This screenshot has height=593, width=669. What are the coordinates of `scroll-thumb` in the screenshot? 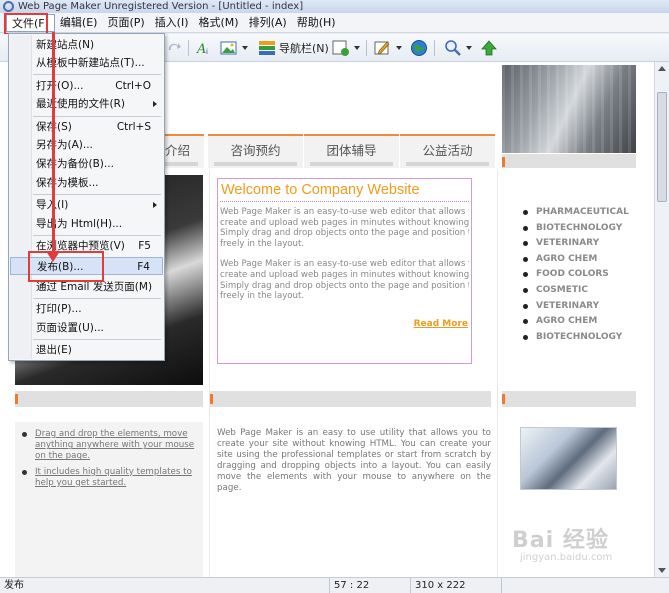 It's located at (662, 147).